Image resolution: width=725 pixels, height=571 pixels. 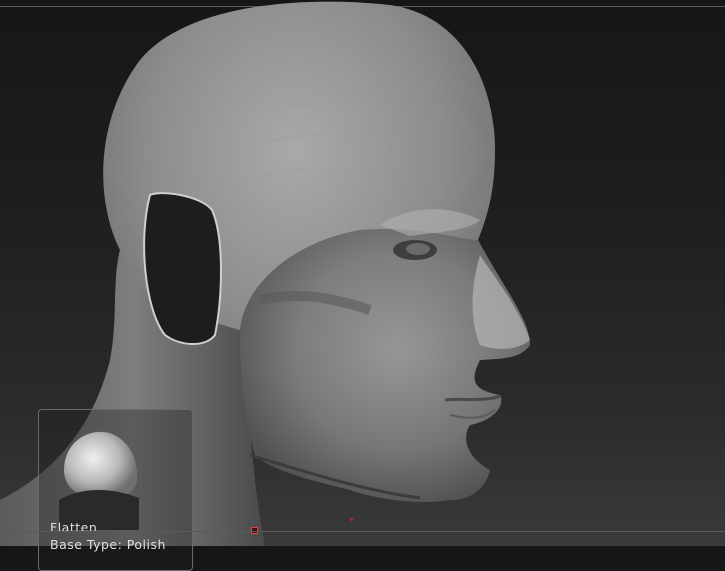 What do you see at coordinates (108, 544) in the screenshot?
I see `brush-base-type-label: Base Type: Polish` at bounding box center [108, 544].